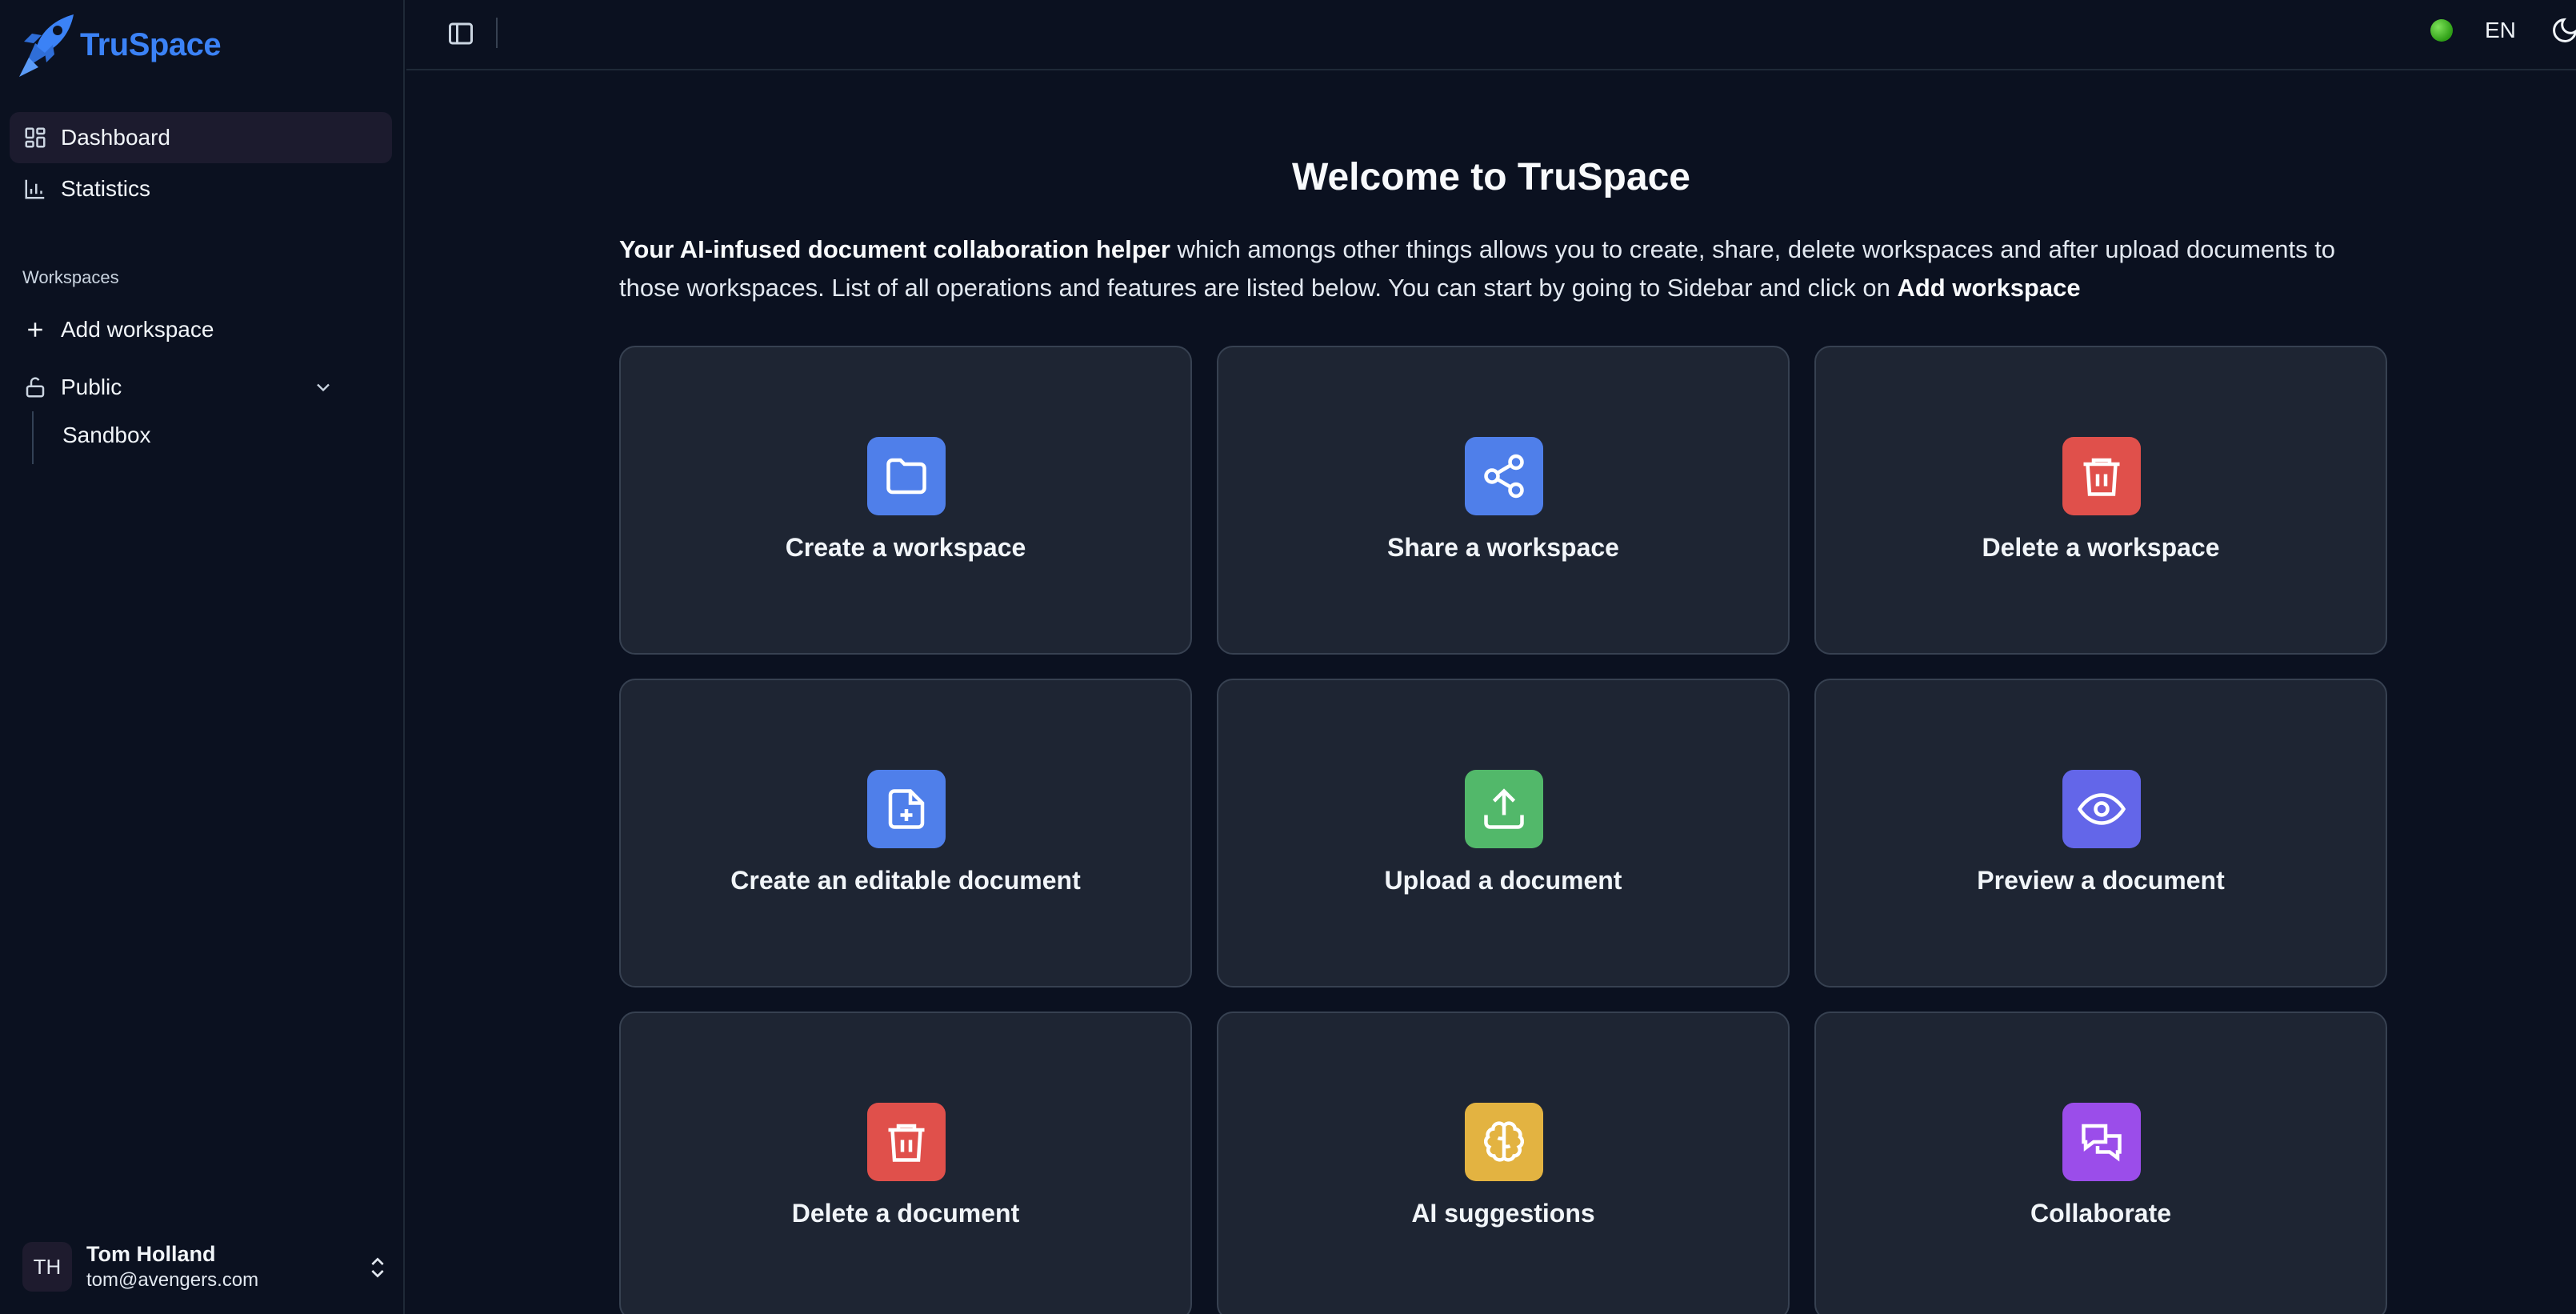 Image resolution: width=2576 pixels, height=1314 pixels. What do you see at coordinates (35, 387) in the screenshot?
I see `unlock-icon` at bounding box center [35, 387].